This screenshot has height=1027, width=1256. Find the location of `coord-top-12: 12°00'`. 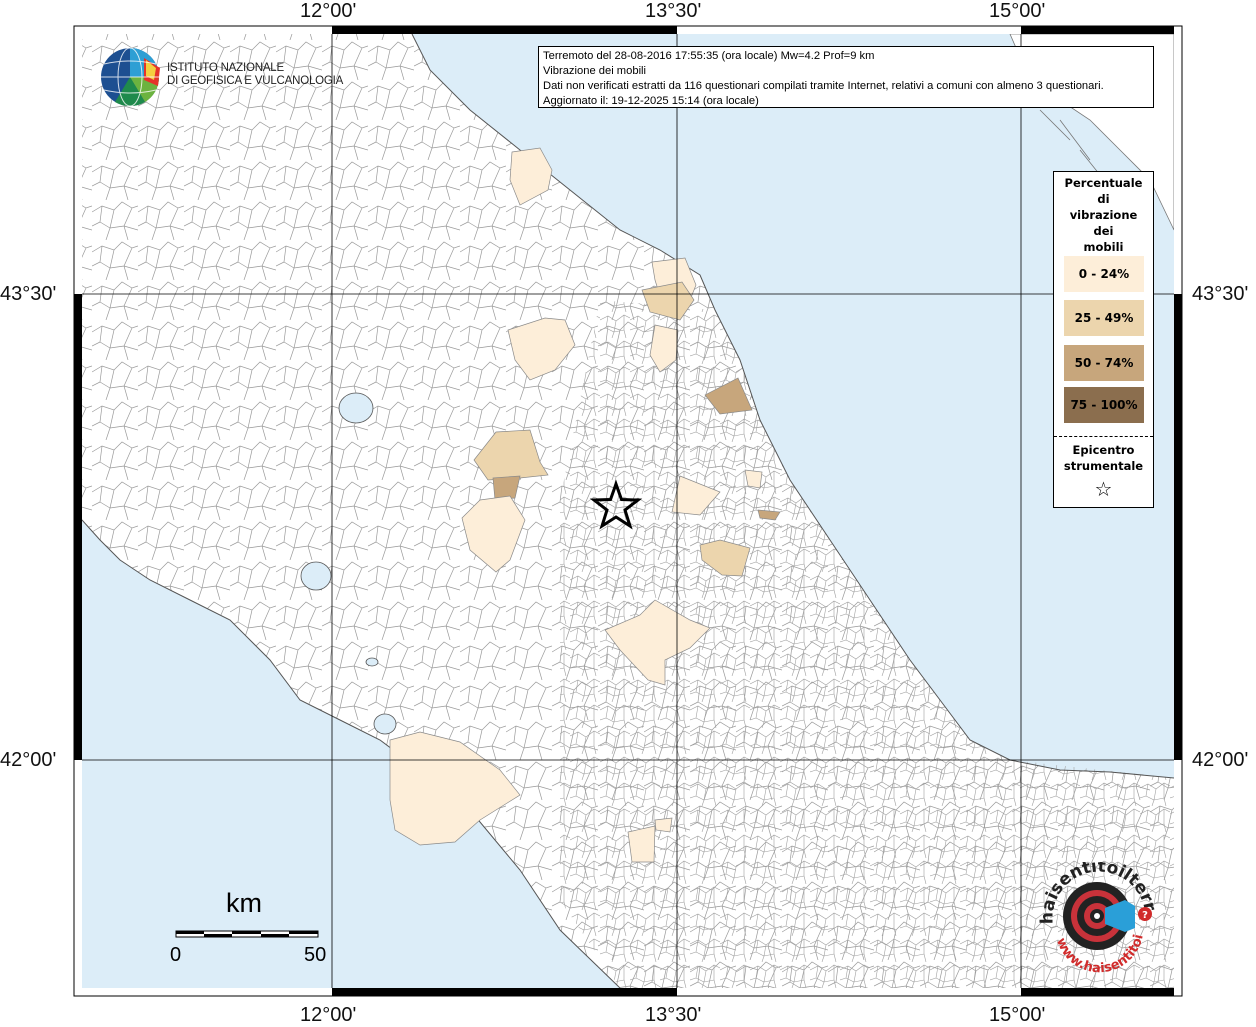

coord-top-12: 12°00' is located at coordinates (328, 11).